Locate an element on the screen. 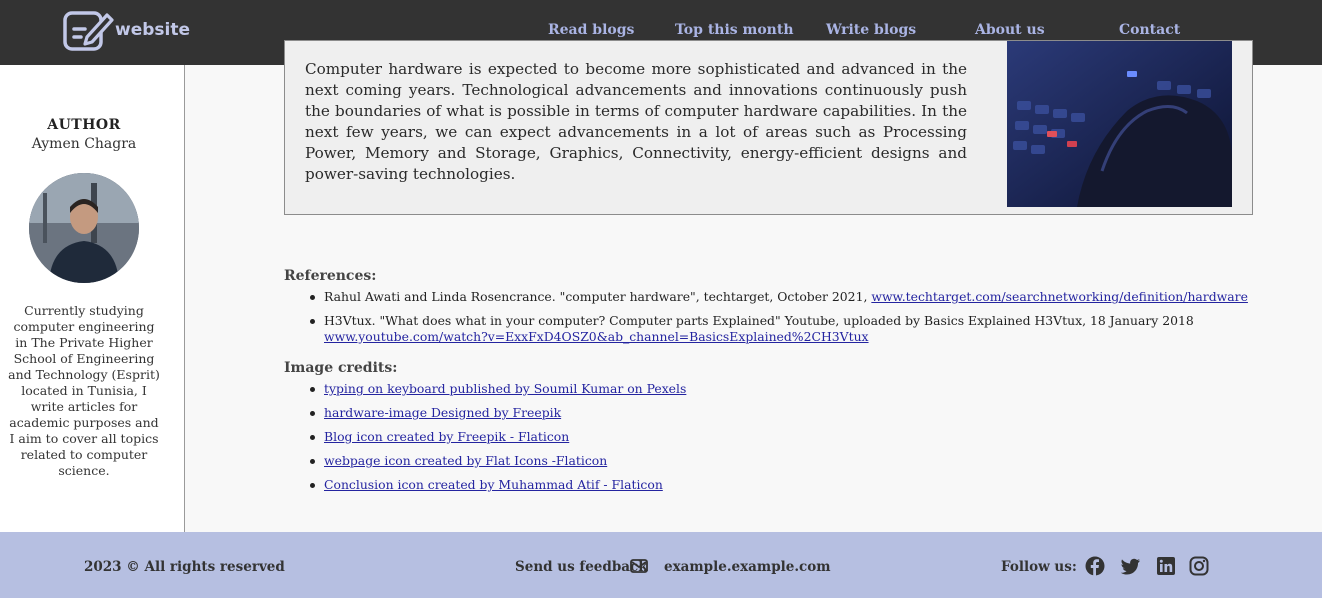  credit-link: Blog icon created by Freepik - Flaticon is located at coordinates (446, 436).